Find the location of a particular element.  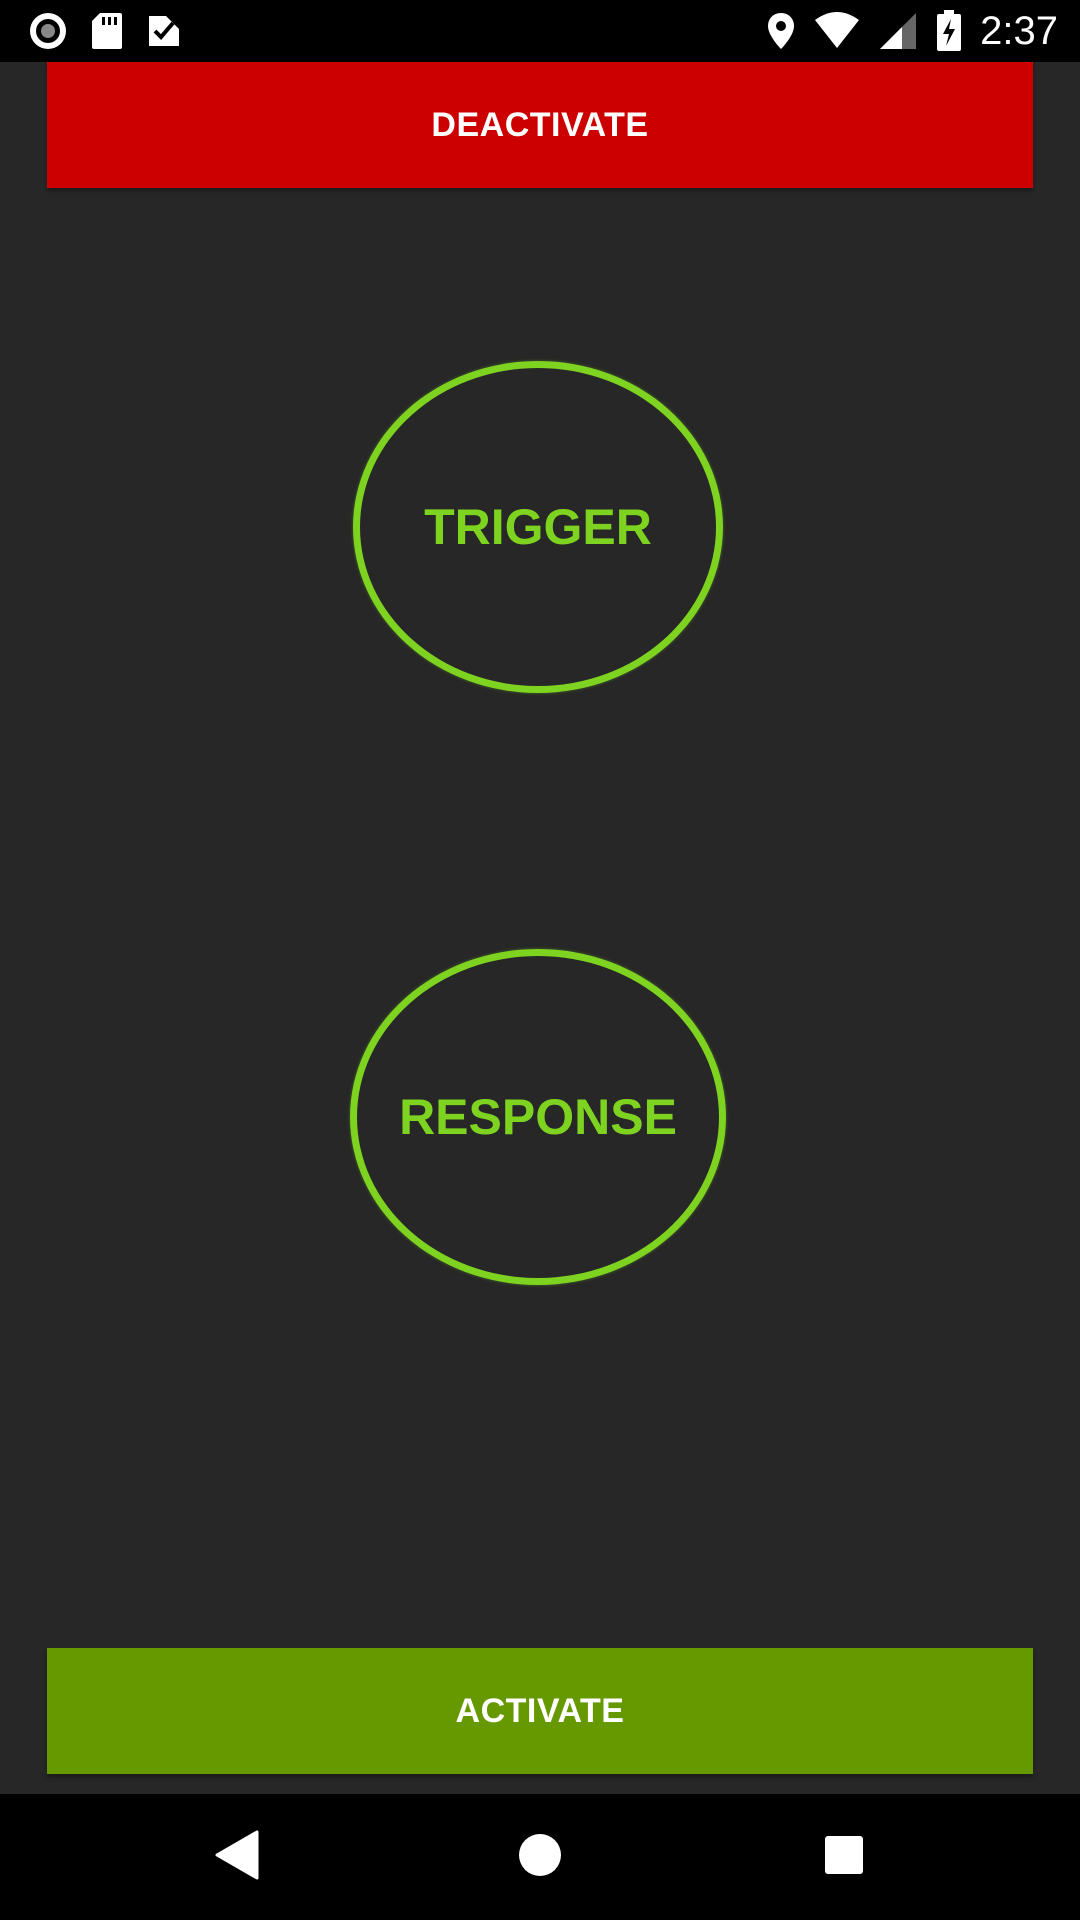

record-icon is located at coordinates (48, 31).